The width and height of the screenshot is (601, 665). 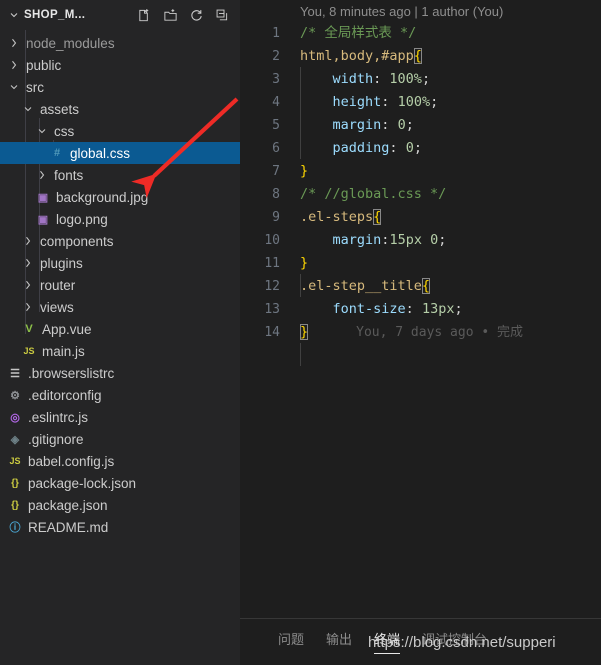 I want to click on tree-file-package-lock-json: {} package-lock.json, so click(x=120, y=483).